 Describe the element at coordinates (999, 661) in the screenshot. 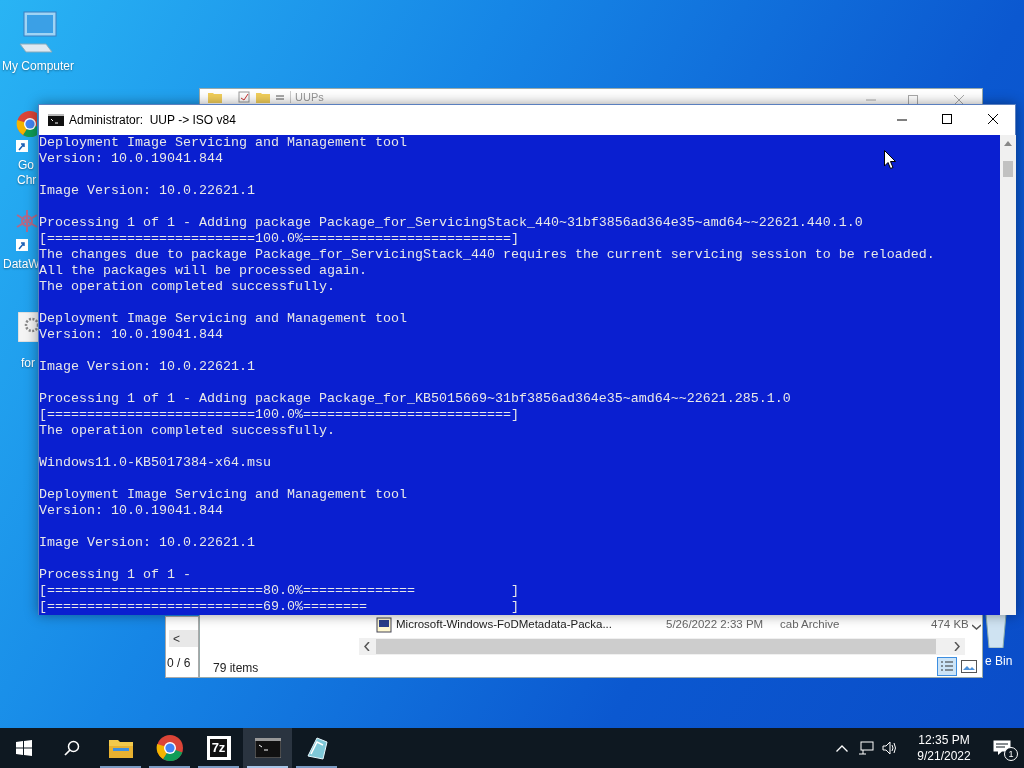

I see `icon-label: e Bin` at that location.